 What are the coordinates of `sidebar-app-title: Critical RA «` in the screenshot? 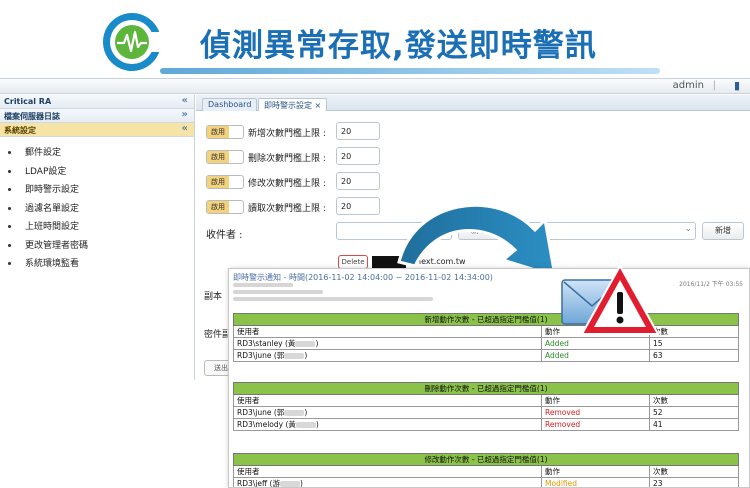 It's located at (97, 102).